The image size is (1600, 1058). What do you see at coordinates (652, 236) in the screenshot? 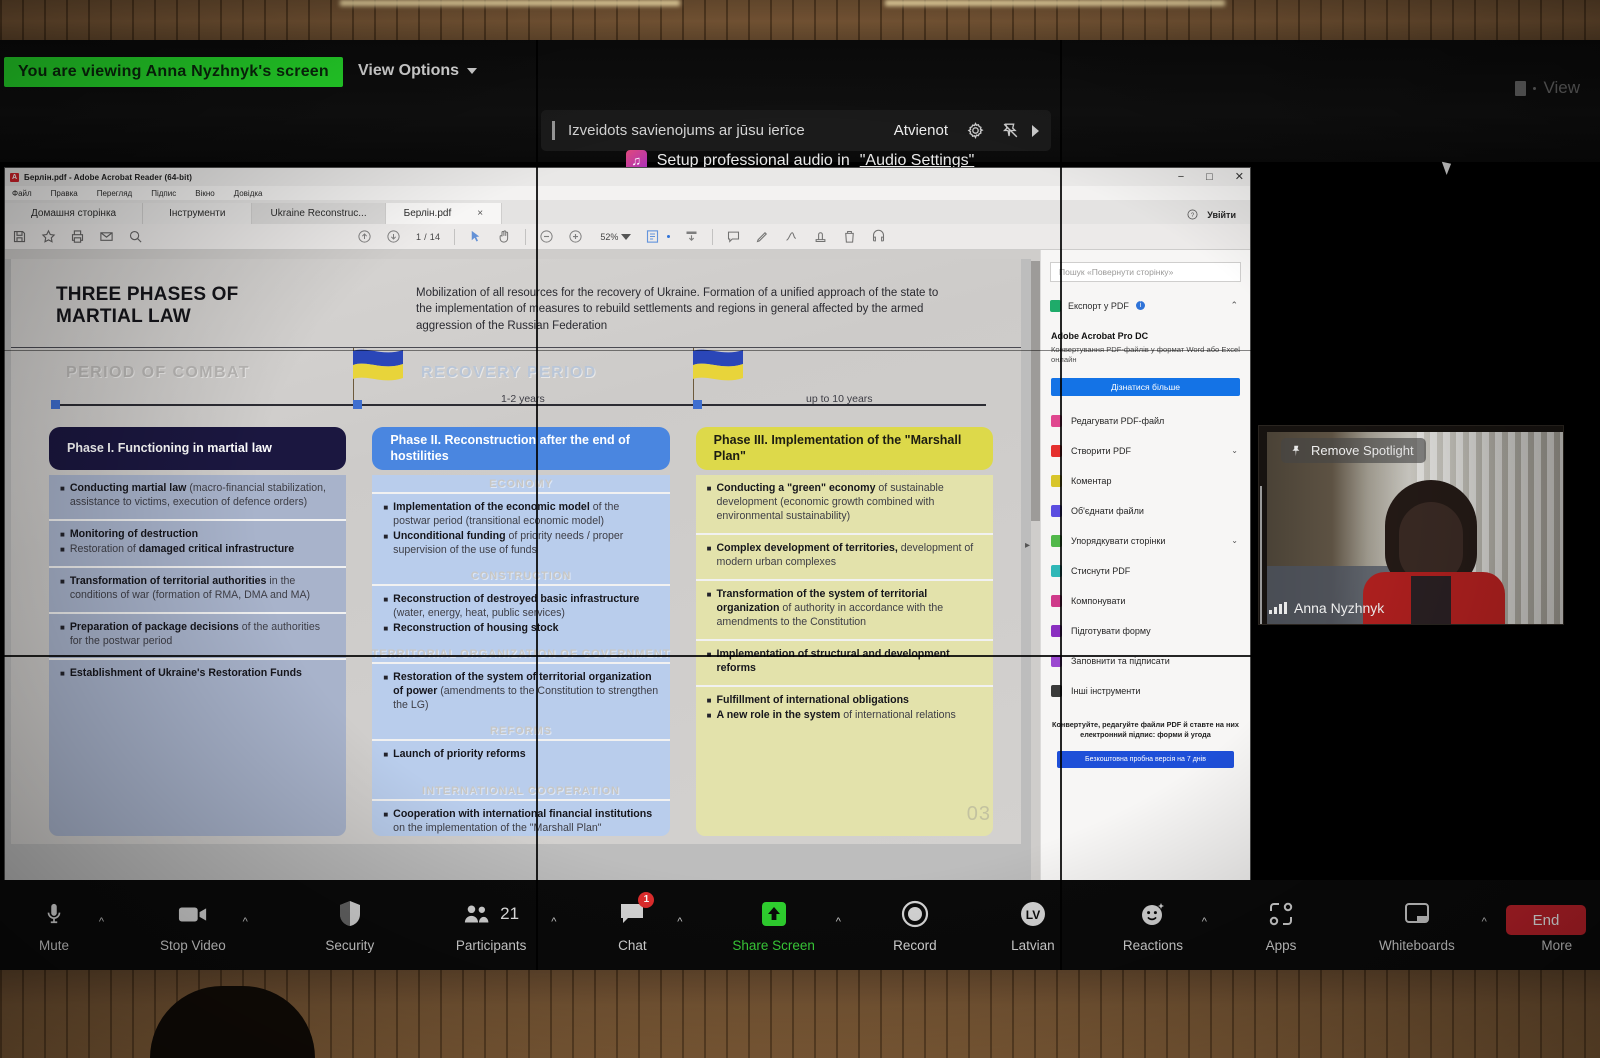
I see `fit-page-icon` at bounding box center [652, 236].